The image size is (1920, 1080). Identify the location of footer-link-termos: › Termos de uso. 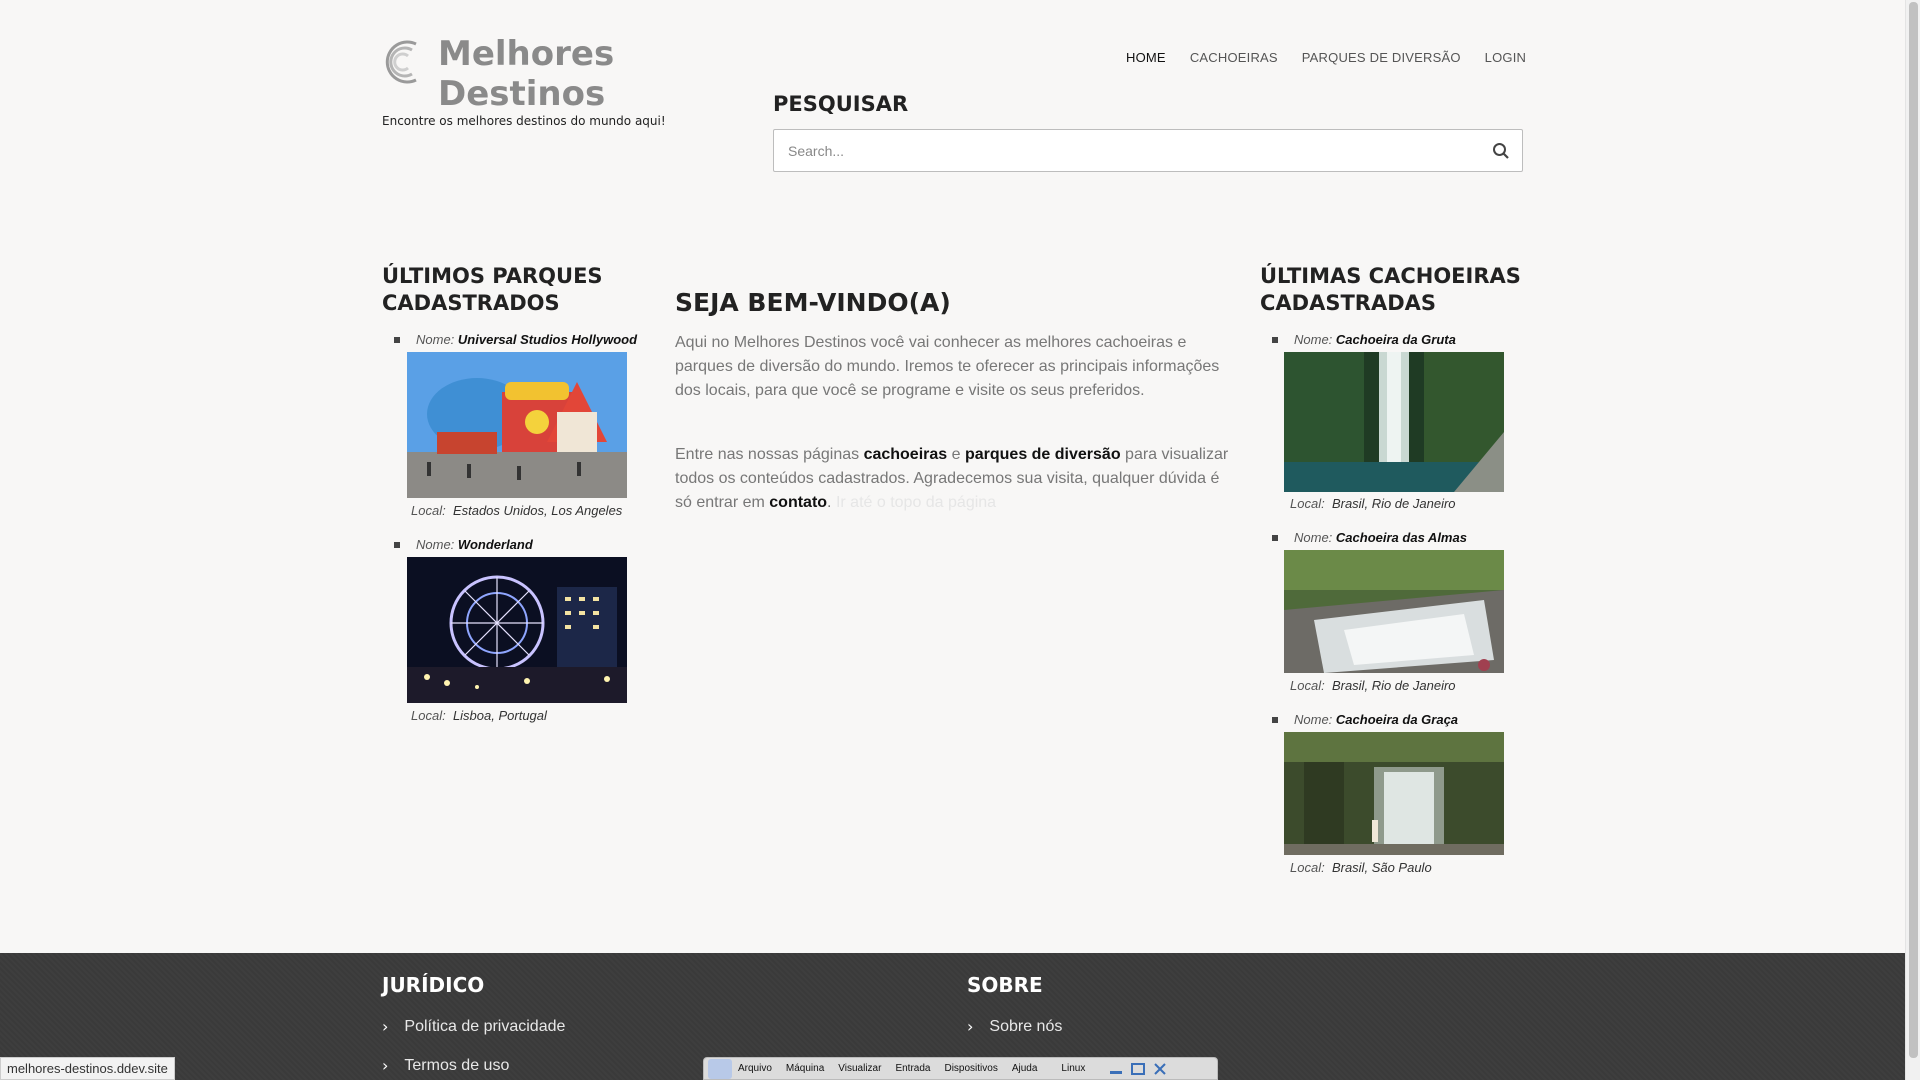
(445, 1065).